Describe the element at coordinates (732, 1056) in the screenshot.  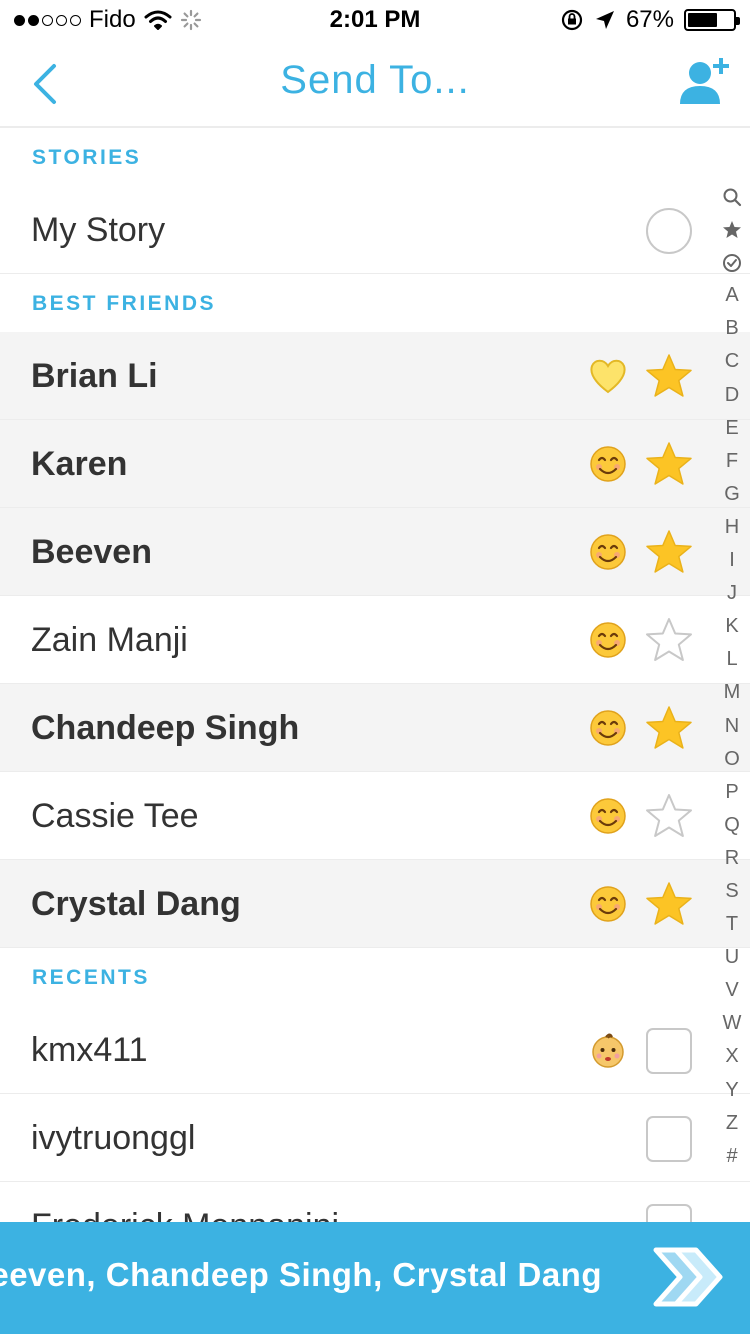
I see `index-letter: X` at that location.